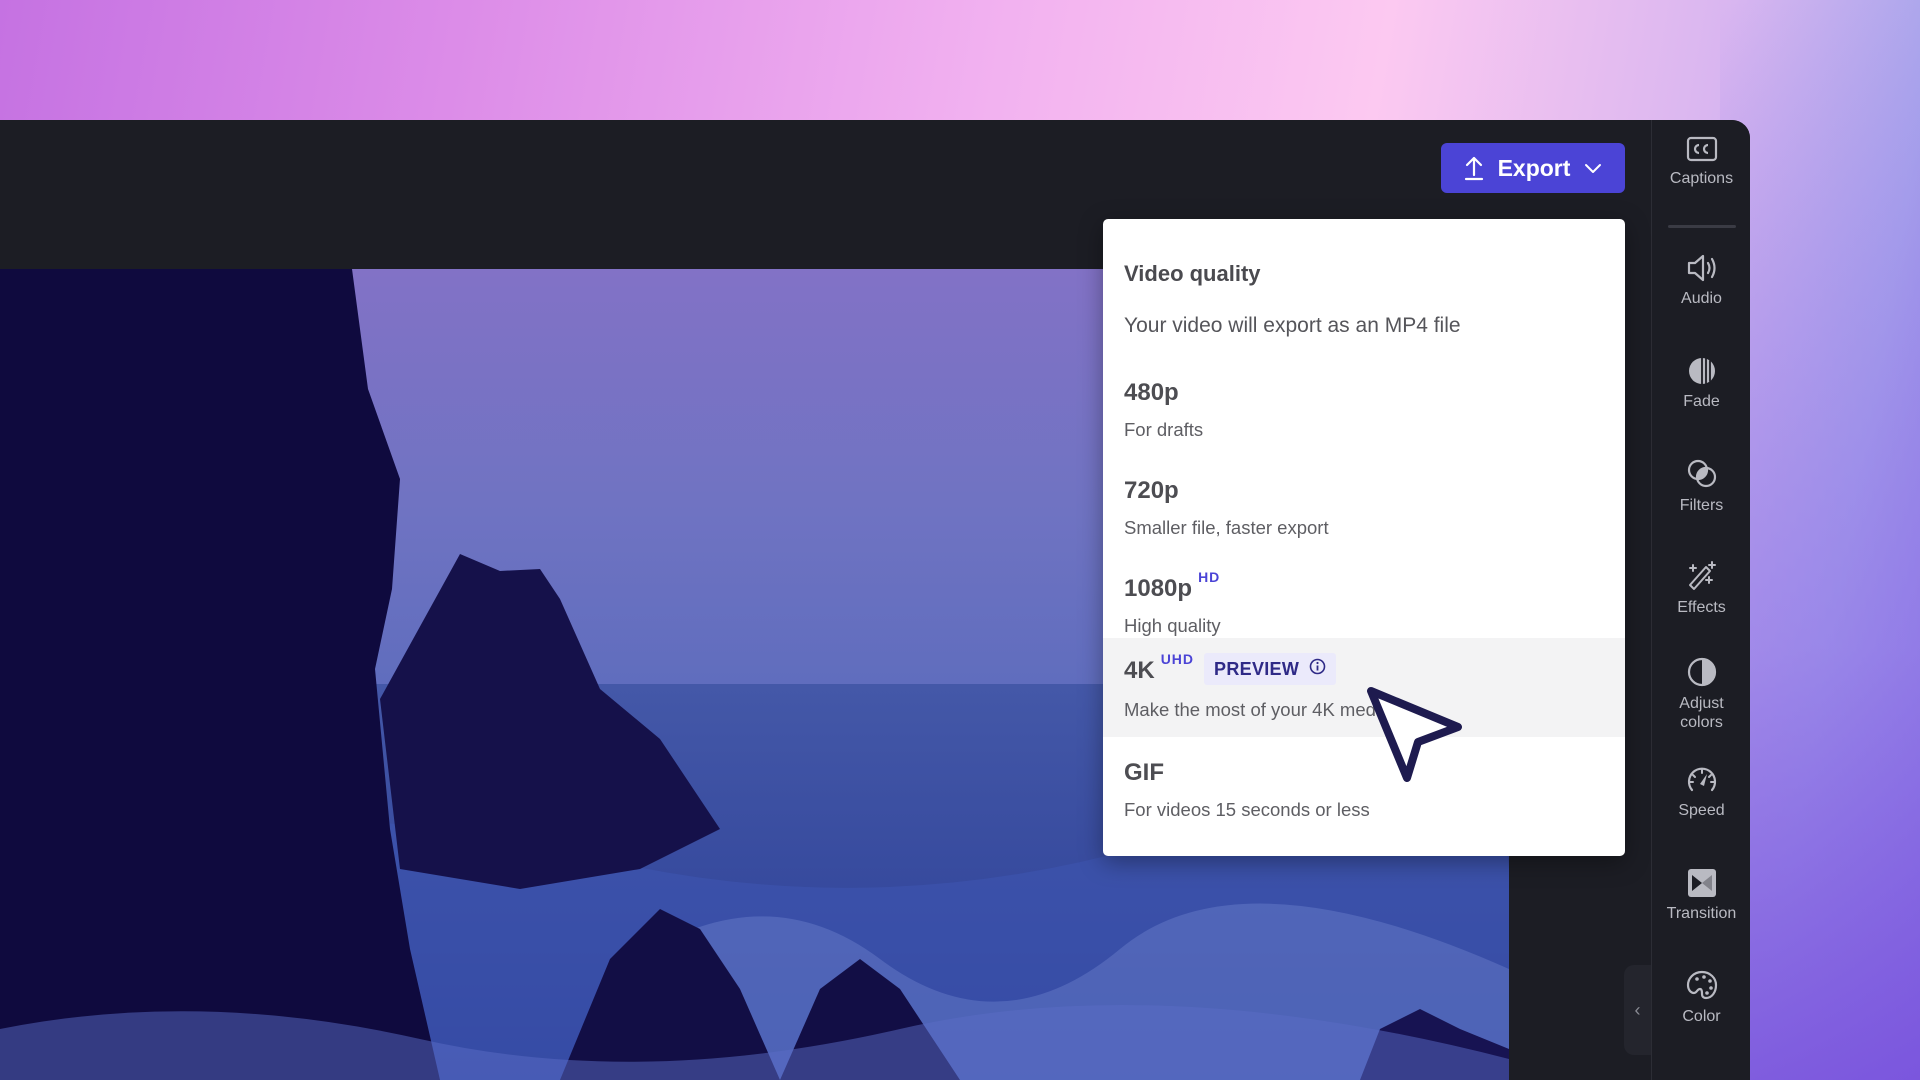 The height and width of the screenshot is (1080, 1920). I want to click on chevron-down-icon, so click(1593, 168).